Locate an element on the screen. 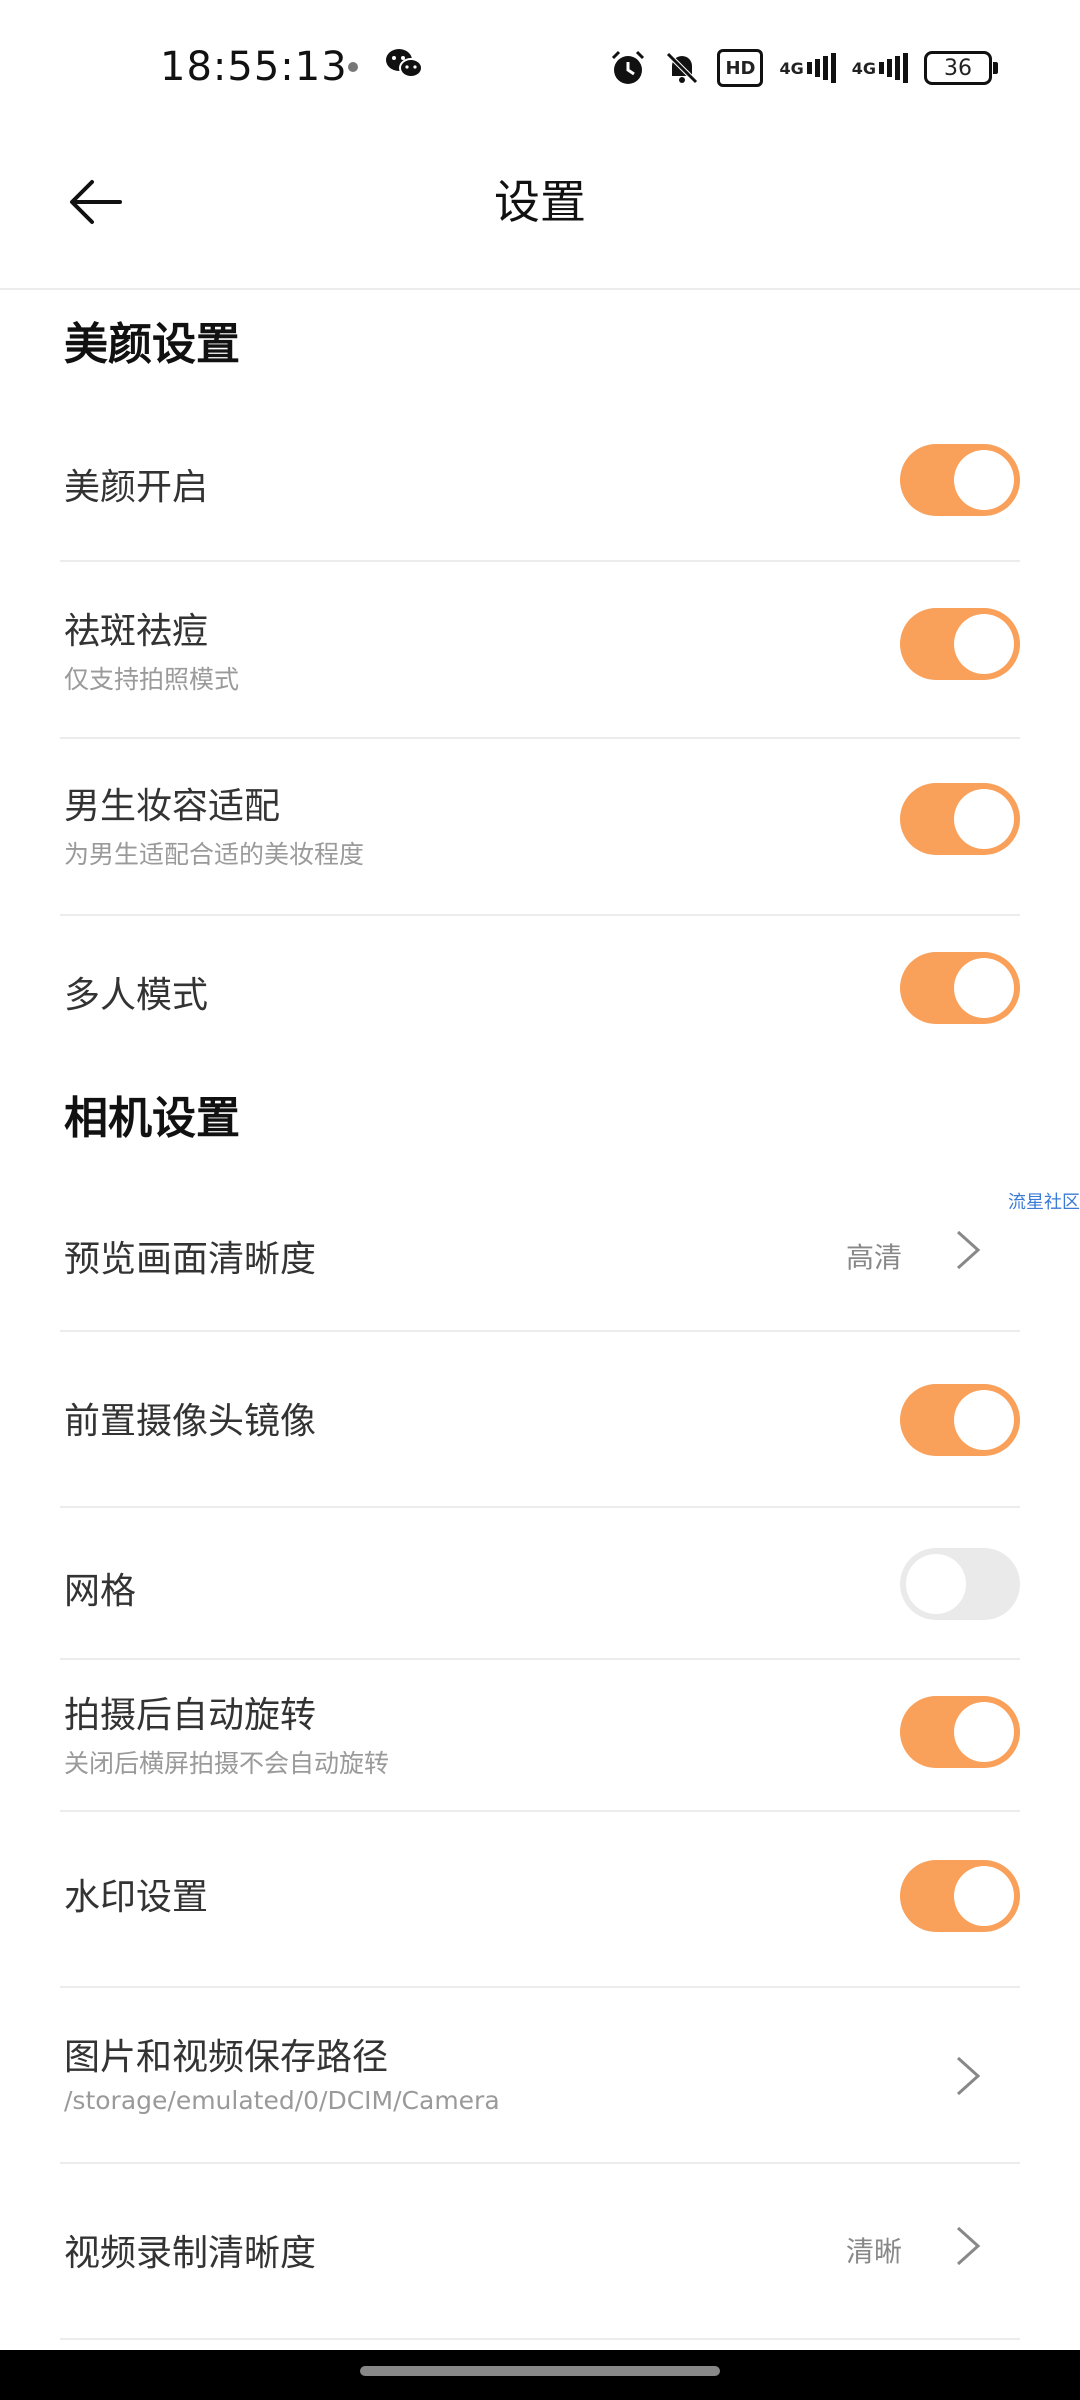 The height and width of the screenshot is (2400, 1080). setting-male-makeup: 男生妆容适配 为男生适配合适的美妆程度 is located at coordinates (540, 827).